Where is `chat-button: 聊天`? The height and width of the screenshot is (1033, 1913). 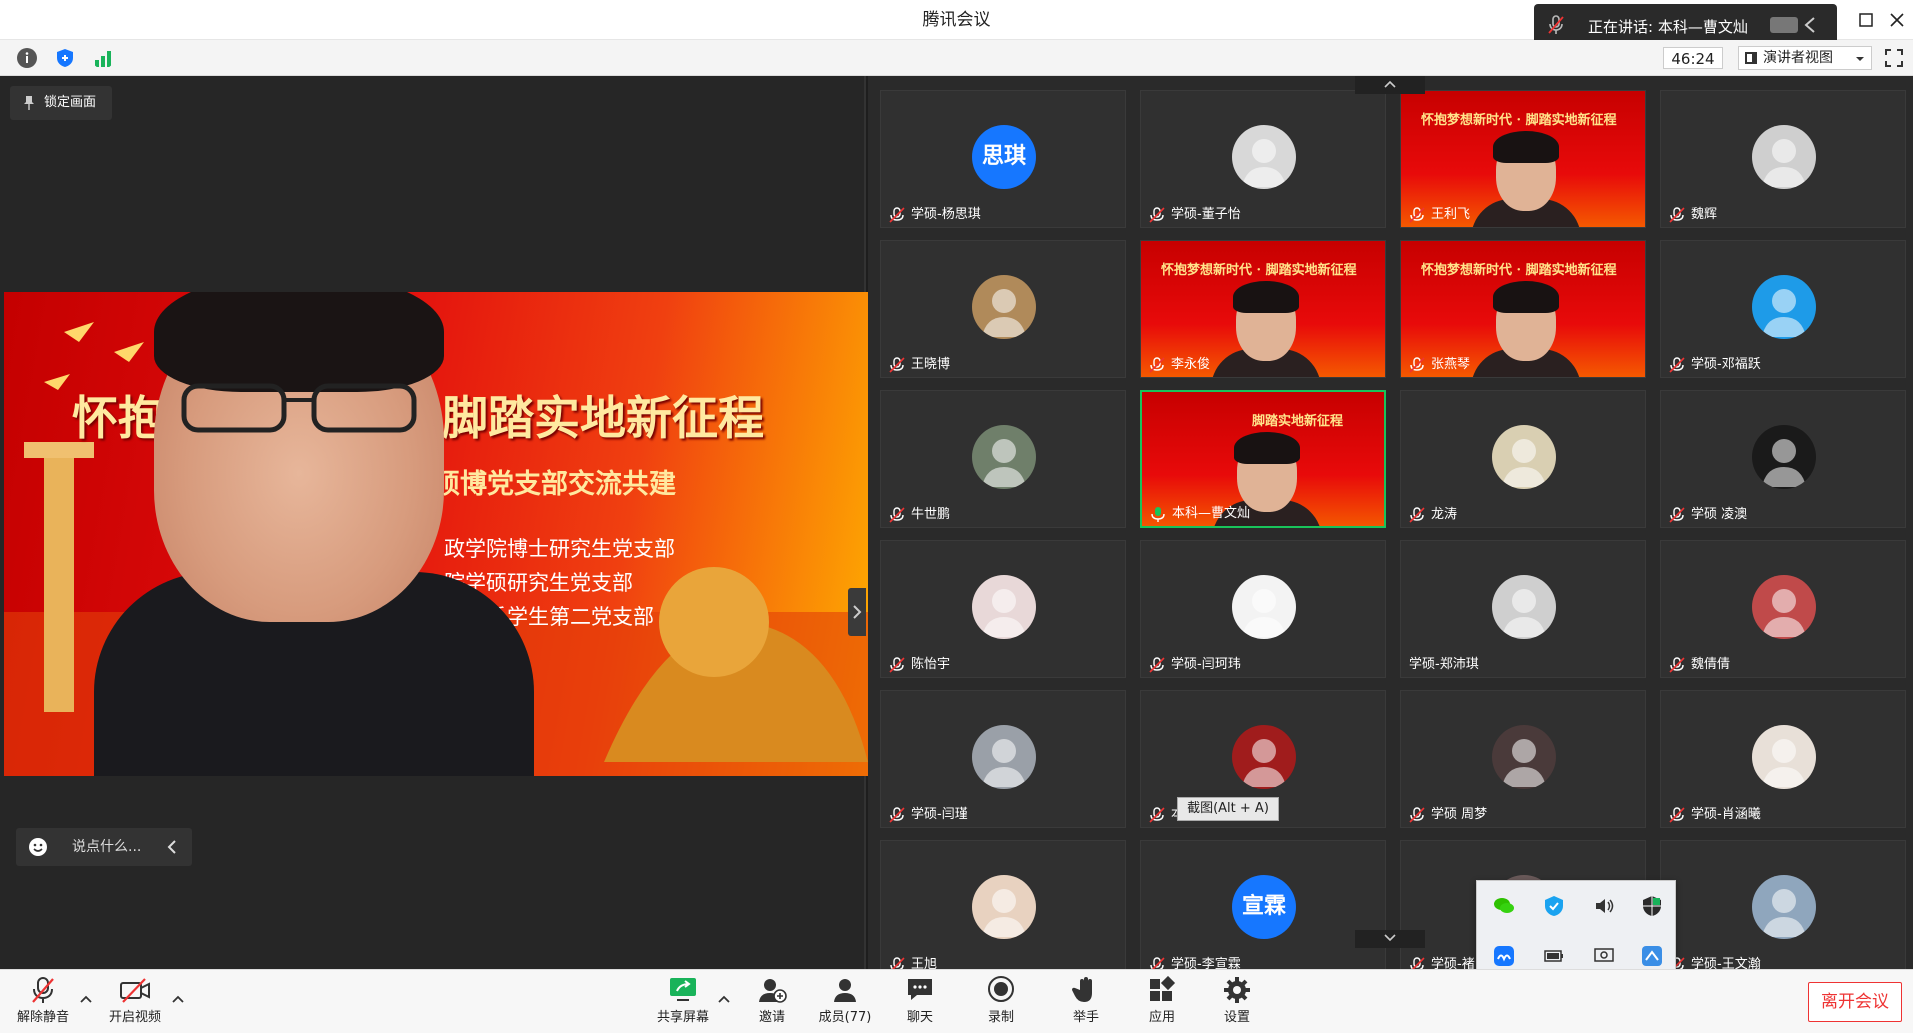 chat-button: 聊天 is located at coordinates (920, 1003).